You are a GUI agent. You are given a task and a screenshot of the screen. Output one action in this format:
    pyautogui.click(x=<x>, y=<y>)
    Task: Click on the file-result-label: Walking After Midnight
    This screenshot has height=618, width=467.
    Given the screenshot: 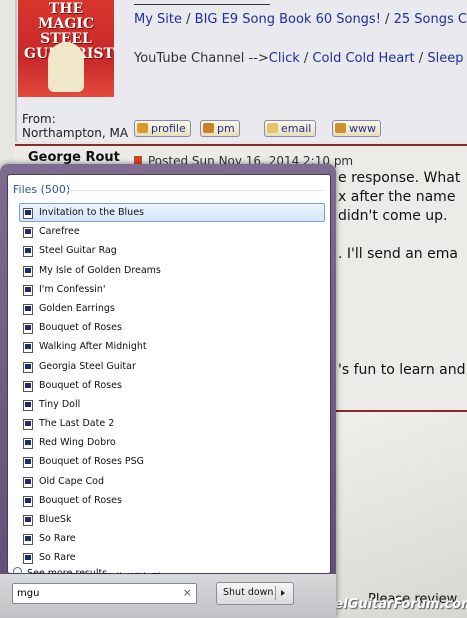 What is the action you would take?
    pyautogui.click(x=93, y=347)
    